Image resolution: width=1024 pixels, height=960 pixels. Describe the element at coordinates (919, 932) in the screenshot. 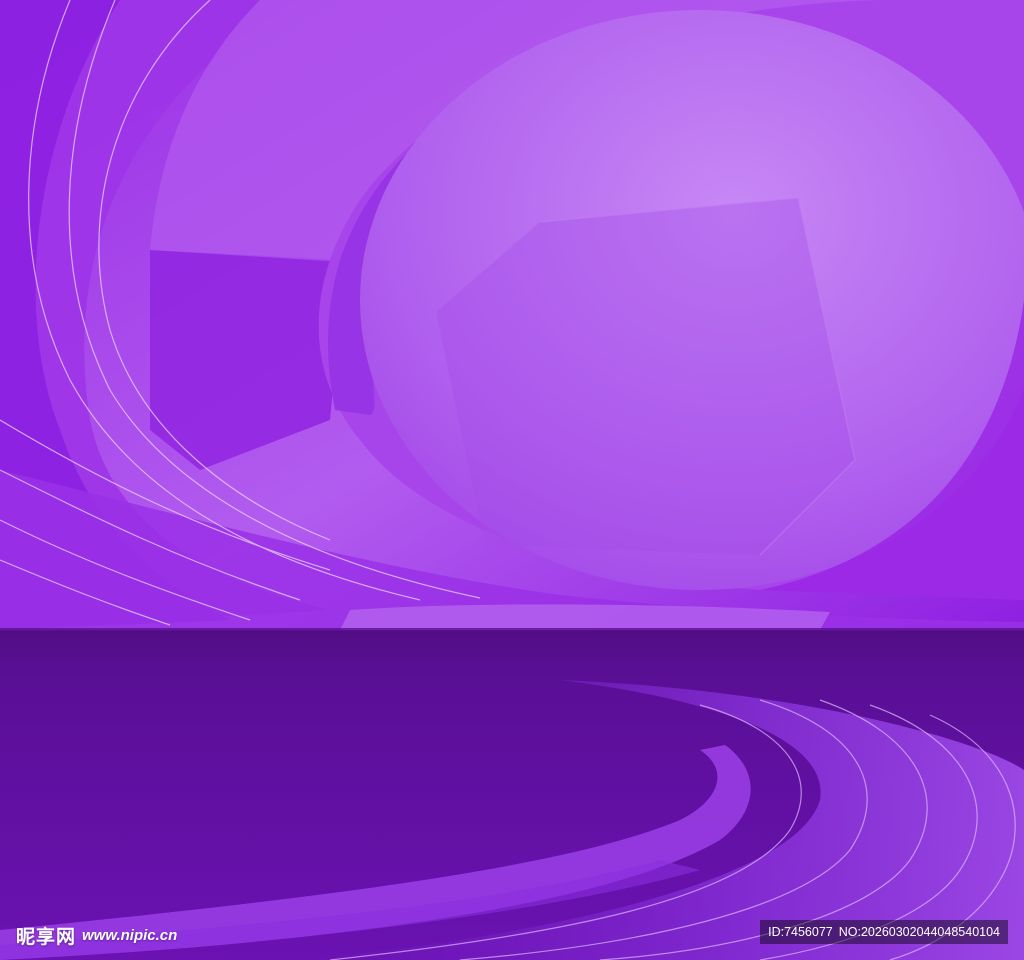

I see `image-no-text: NO:20260302044048540104` at that location.